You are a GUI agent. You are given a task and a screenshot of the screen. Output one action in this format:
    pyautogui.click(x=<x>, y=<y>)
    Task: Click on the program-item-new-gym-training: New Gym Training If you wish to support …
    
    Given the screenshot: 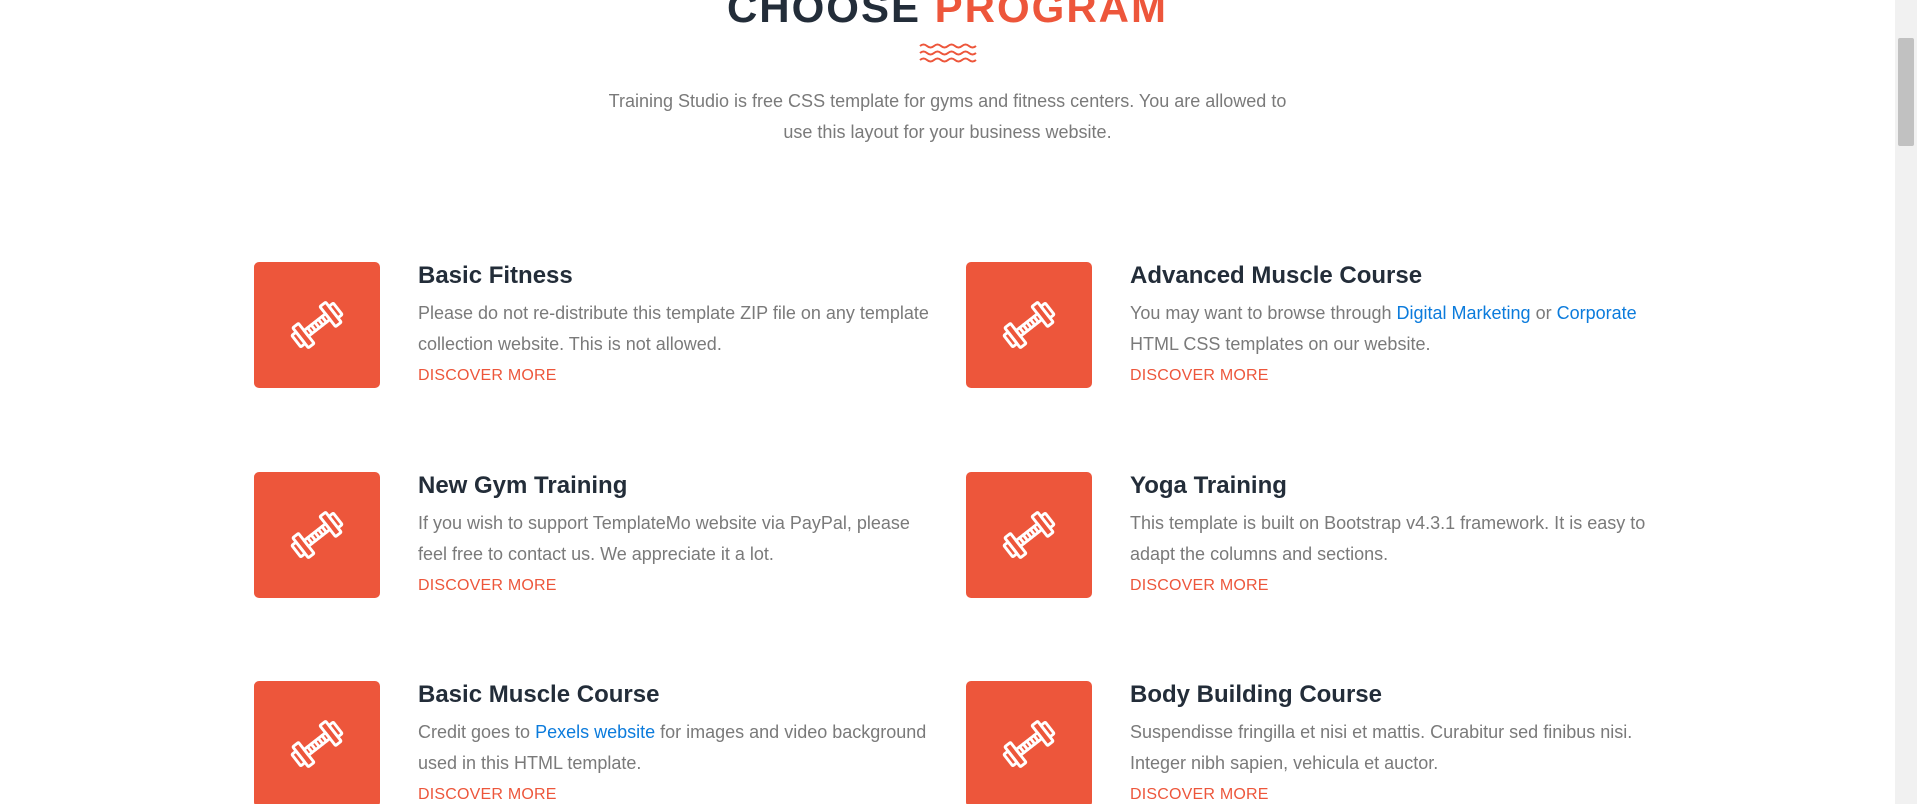 What is the action you would take?
    pyautogui.click(x=596, y=535)
    